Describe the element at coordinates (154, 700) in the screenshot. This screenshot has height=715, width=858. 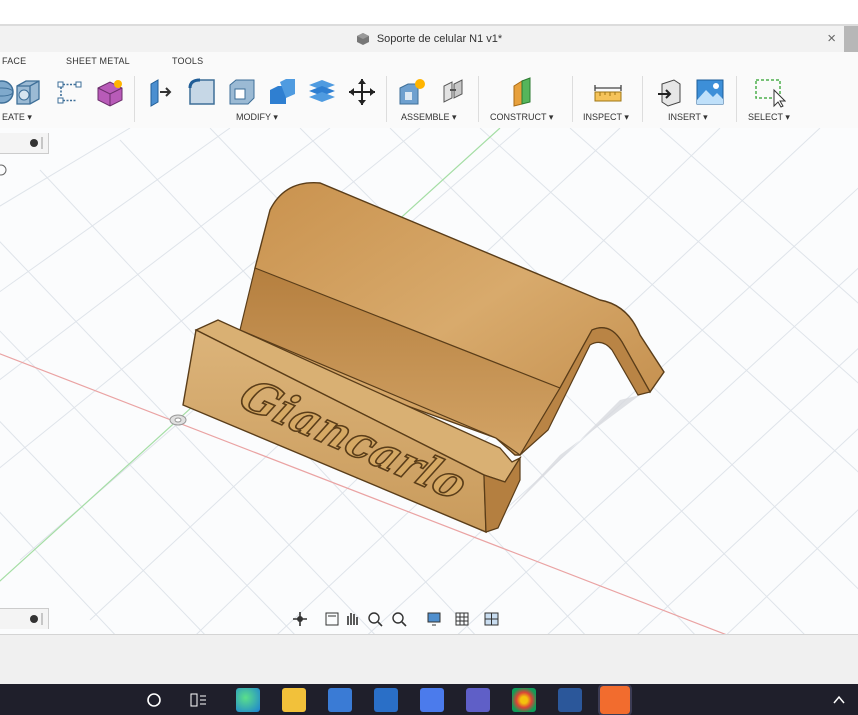
I see `search-circle-icon` at that location.